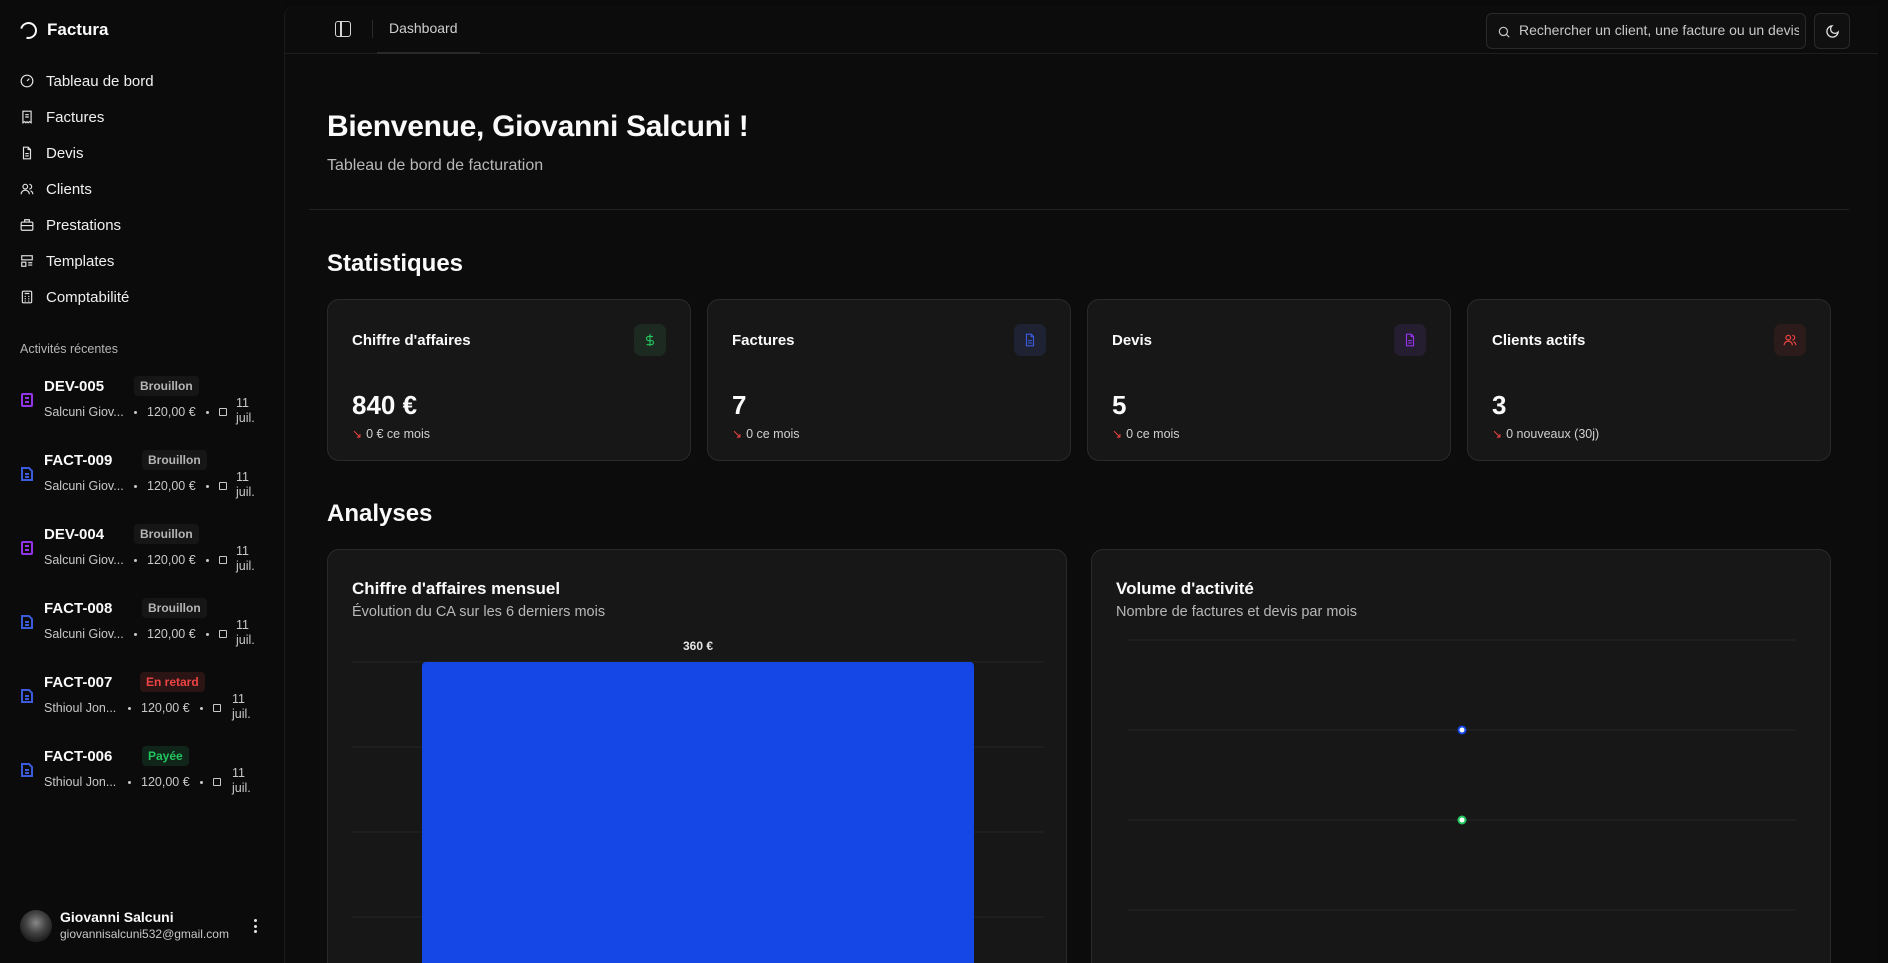 Image resolution: width=1888 pixels, height=963 pixels. I want to click on theme-toggle-button, so click(1832, 31).